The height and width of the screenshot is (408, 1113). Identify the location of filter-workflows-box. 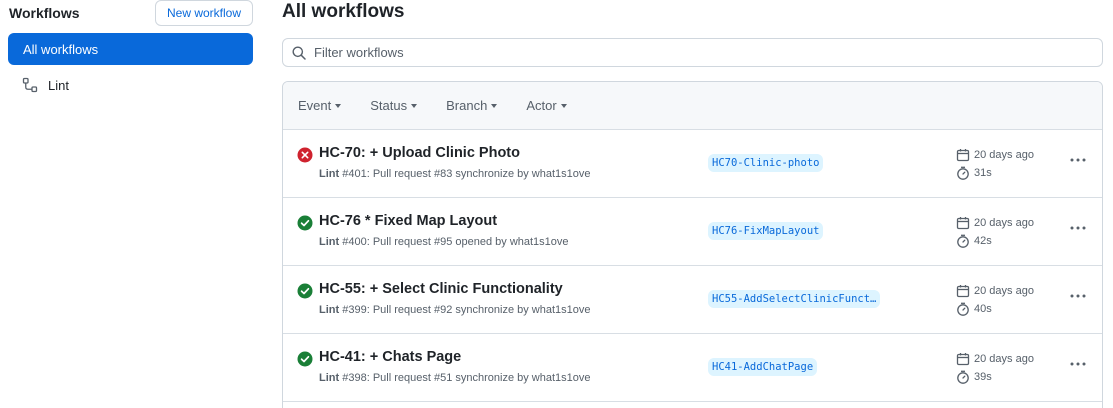
(692, 52).